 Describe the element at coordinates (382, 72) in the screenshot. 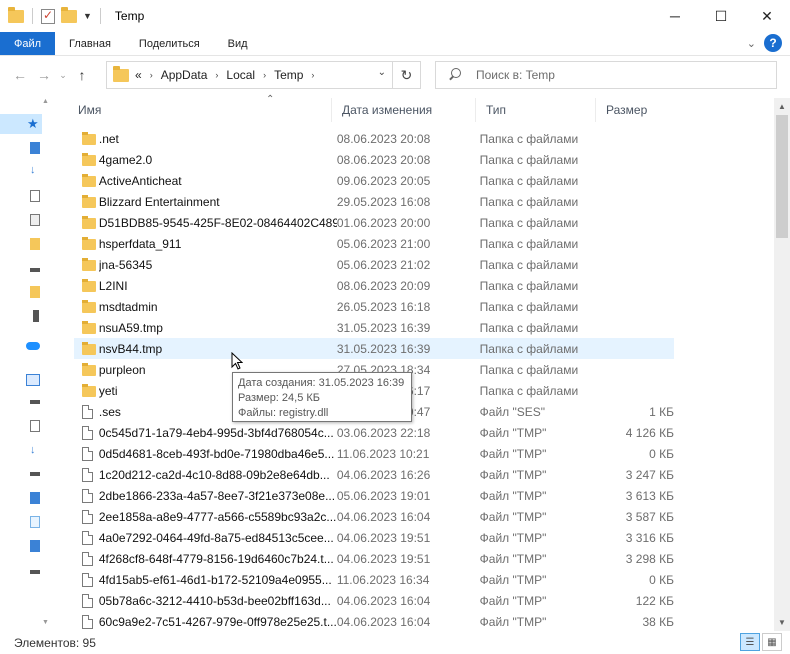

I see `address-dropdown-icon: ⌄` at that location.